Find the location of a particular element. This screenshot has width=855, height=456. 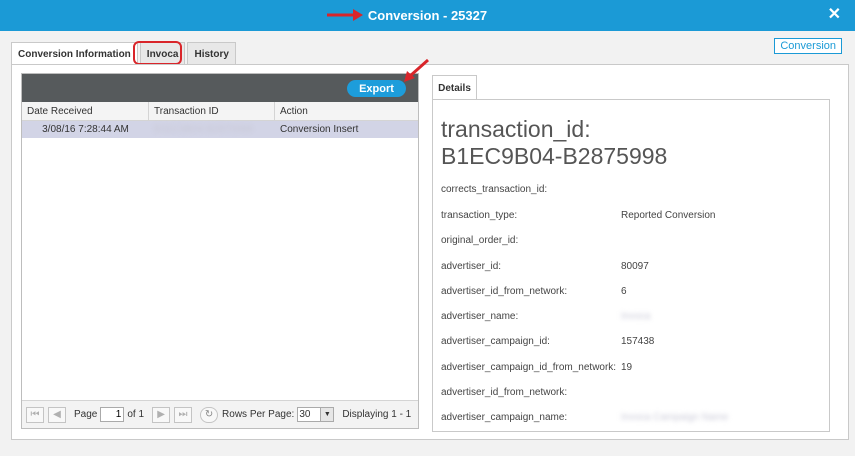

tab-history: History is located at coordinates (211, 53).